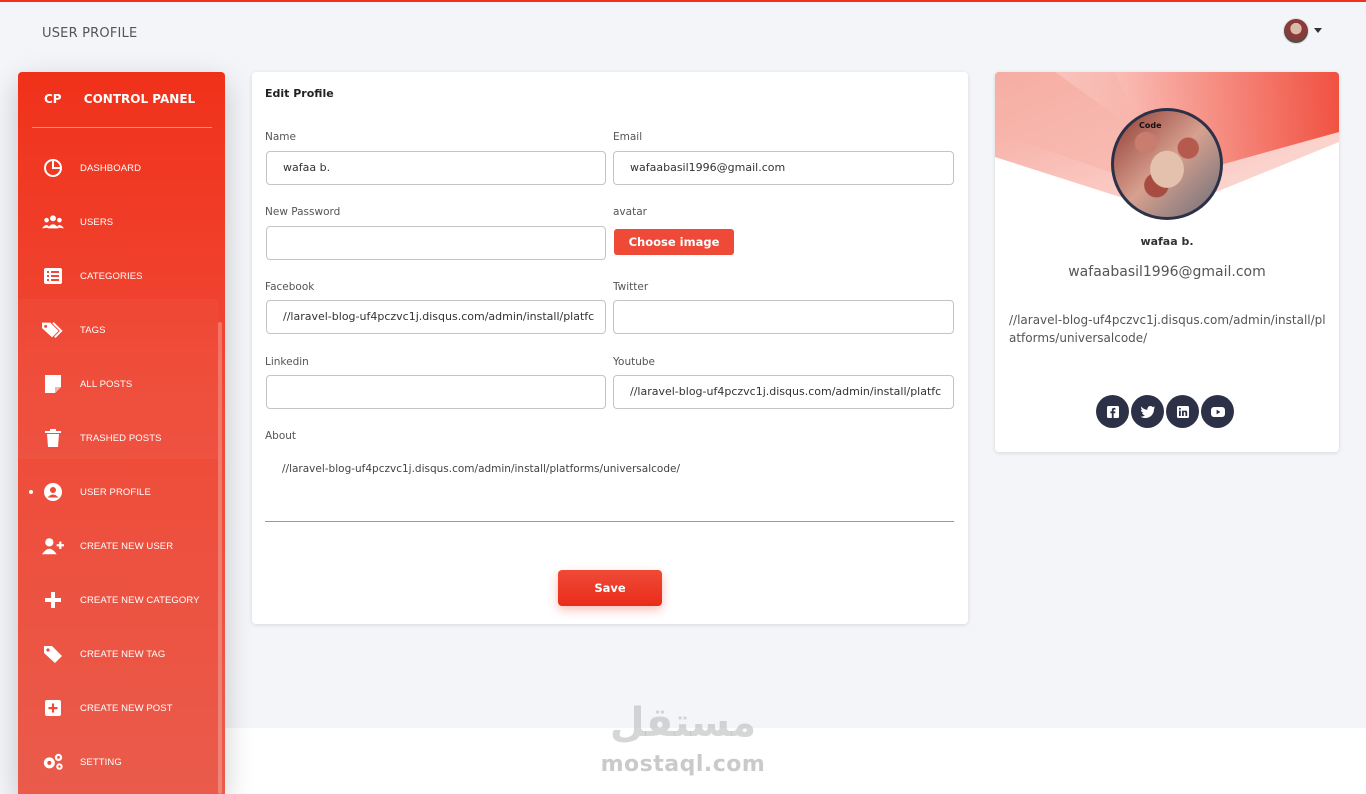 The width and height of the screenshot is (1366, 794). Describe the element at coordinates (1217, 411) in the screenshot. I see `youtube-icon` at that location.